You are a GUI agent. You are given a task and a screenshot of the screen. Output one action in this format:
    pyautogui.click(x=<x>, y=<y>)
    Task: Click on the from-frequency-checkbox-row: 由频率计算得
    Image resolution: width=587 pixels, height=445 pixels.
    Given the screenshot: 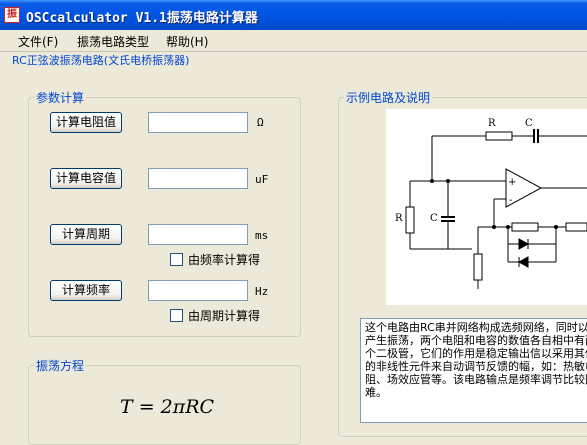 What is the action you would take?
    pyautogui.click(x=215, y=259)
    